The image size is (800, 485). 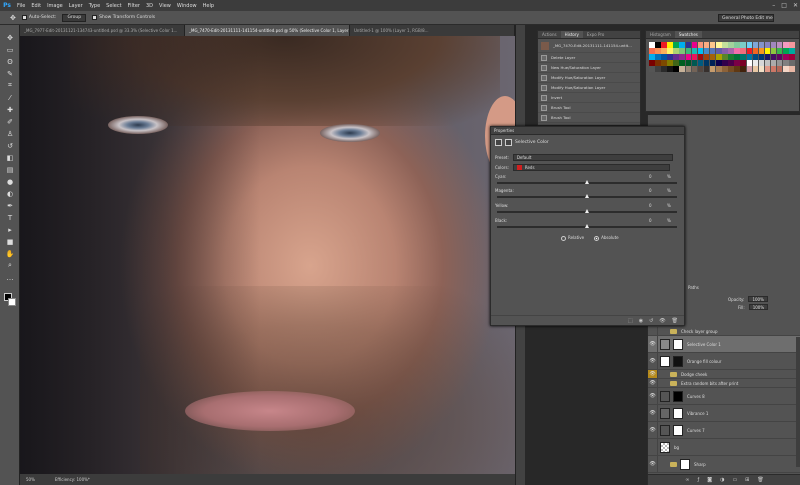 What do you see at coordinates (572, 238) in the screenshot?
I see `relative-option: Relative` at bounding box center [572, 238].